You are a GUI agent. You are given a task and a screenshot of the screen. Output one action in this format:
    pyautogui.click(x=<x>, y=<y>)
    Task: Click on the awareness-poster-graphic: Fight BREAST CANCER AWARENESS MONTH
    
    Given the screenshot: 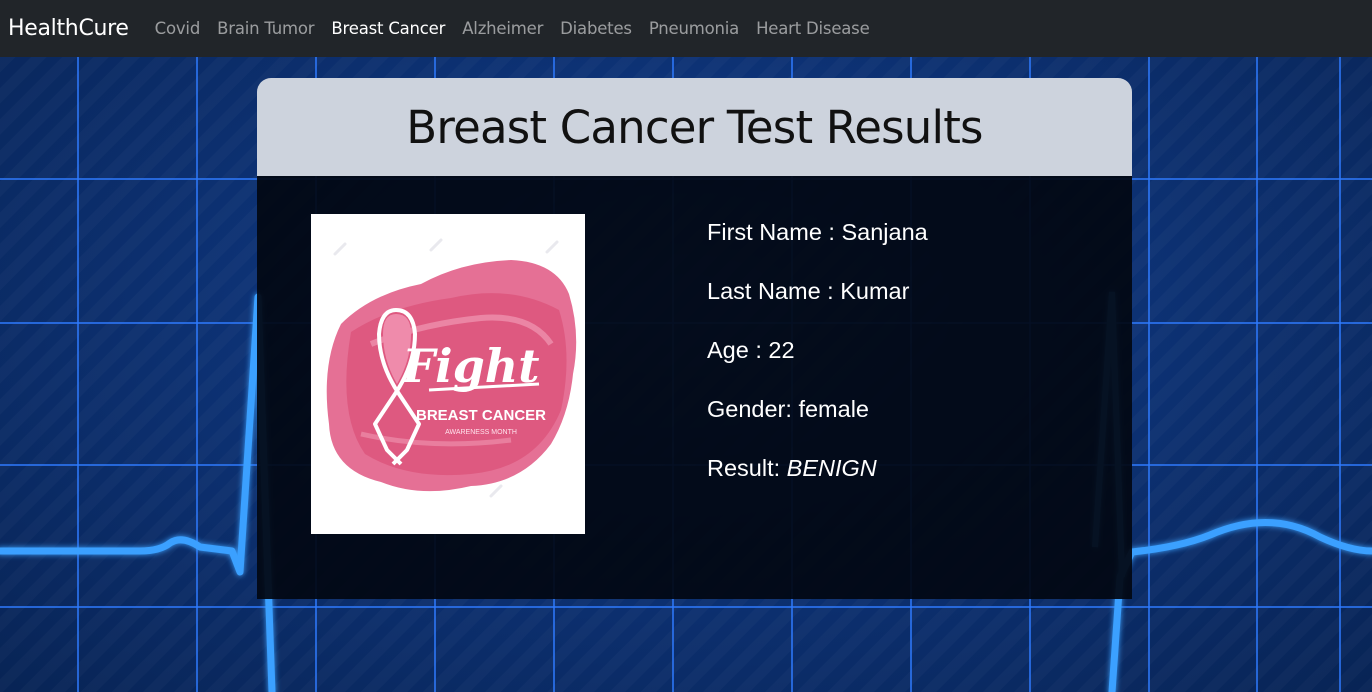 What is the action you would take?
    pyautogui.click(x=451, y=368)
    